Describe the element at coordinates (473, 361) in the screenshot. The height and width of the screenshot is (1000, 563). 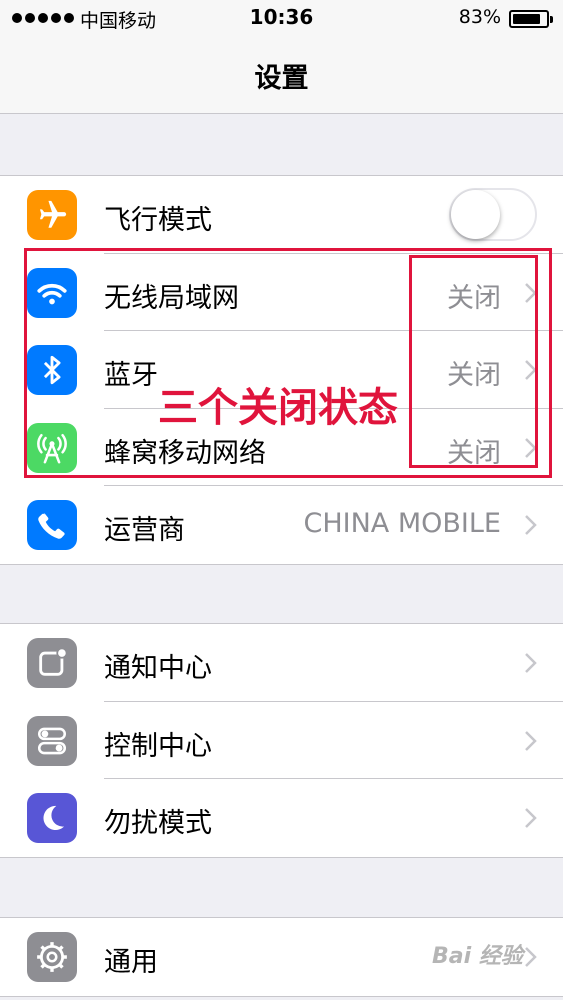
I see `annotation-status-box` at that location.